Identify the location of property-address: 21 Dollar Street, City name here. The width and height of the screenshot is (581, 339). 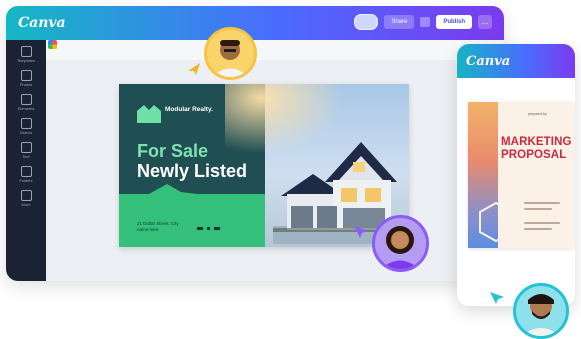
(158, 226).